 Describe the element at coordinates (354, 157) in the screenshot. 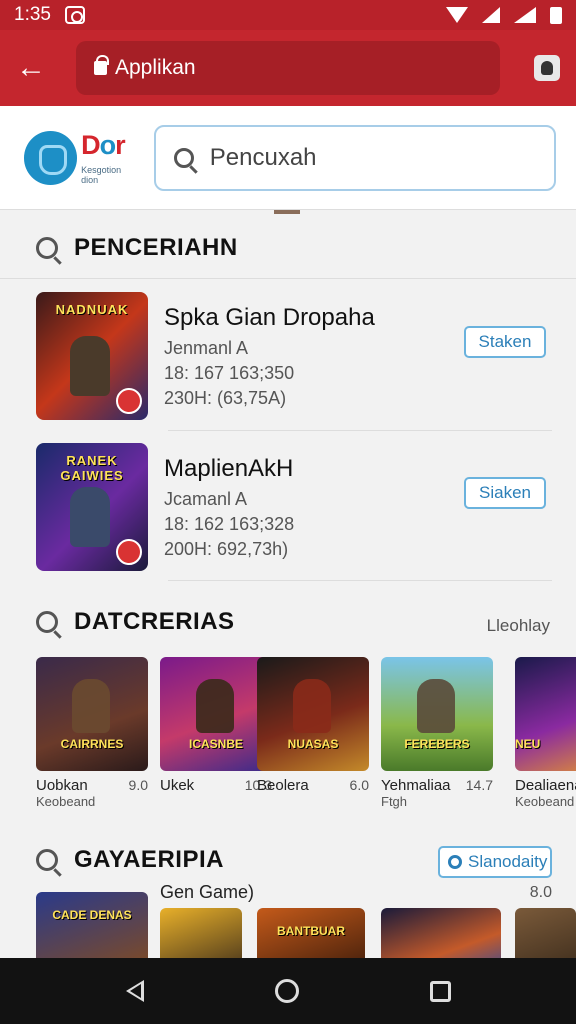

I see `search-input: Pencuxah` at that location.